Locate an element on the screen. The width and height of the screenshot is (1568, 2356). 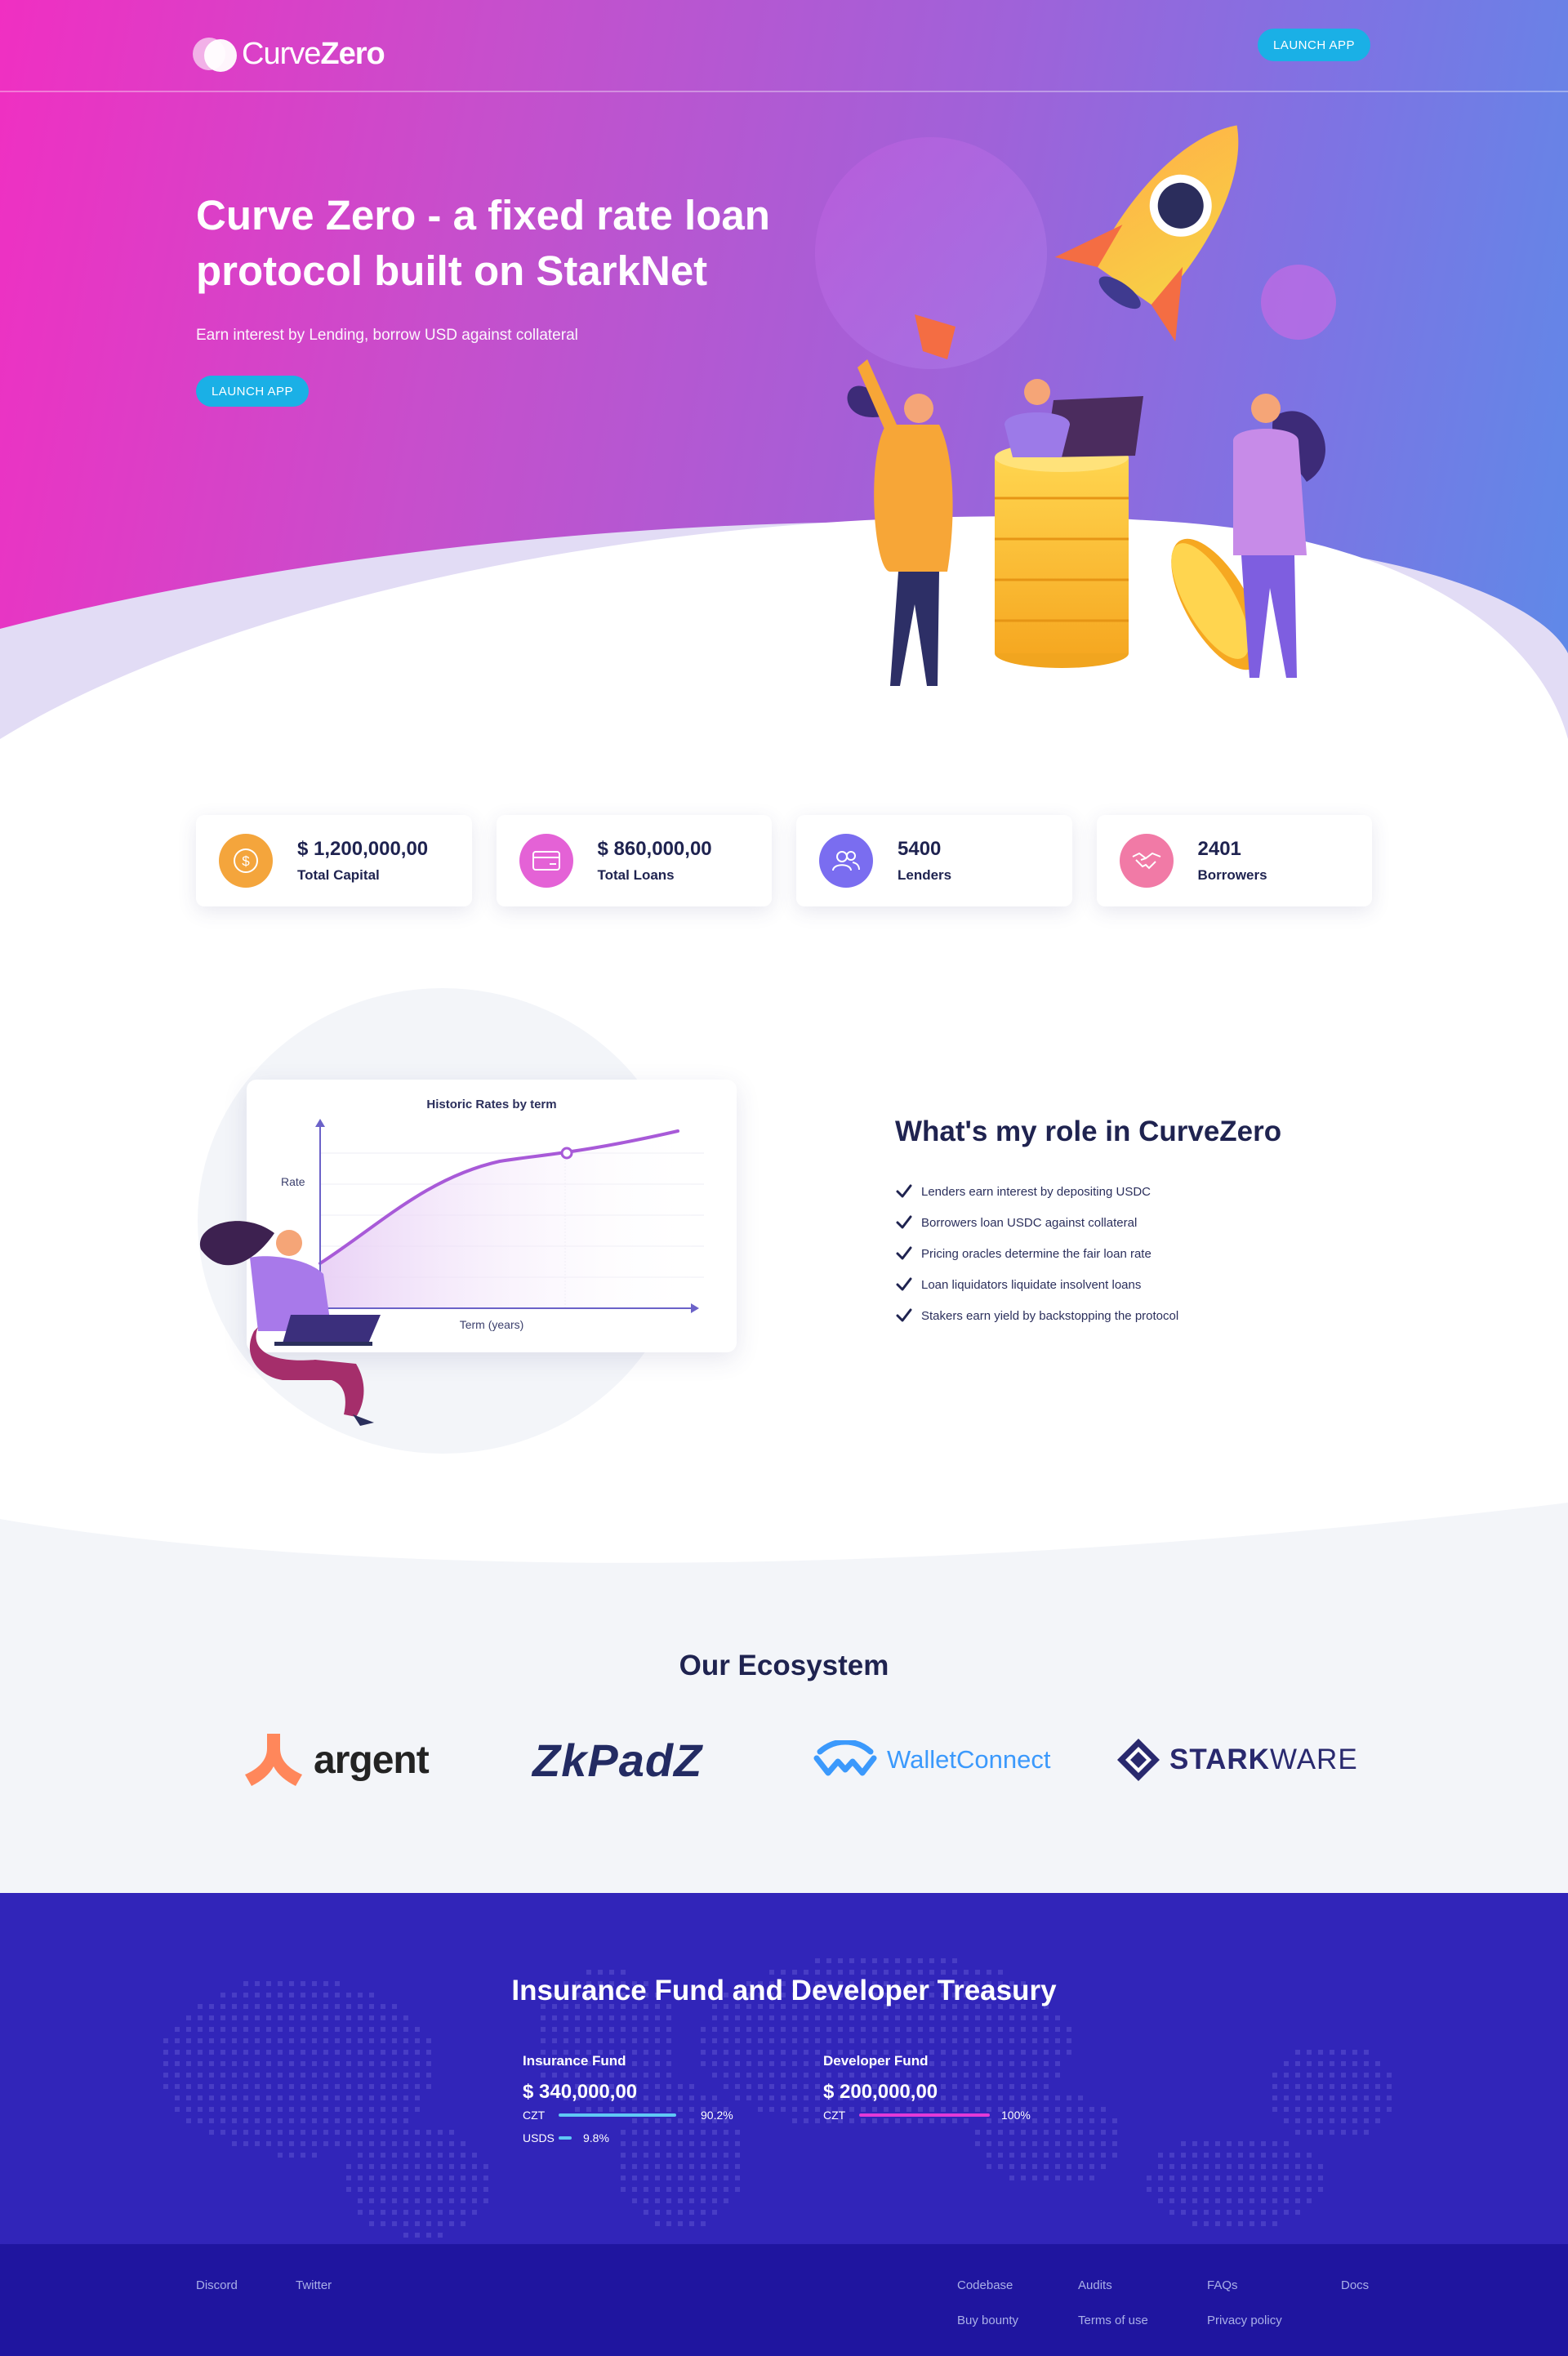
list-item-text: Borrowers loan USDC against collateral is located at coordinates (1029, 1223).